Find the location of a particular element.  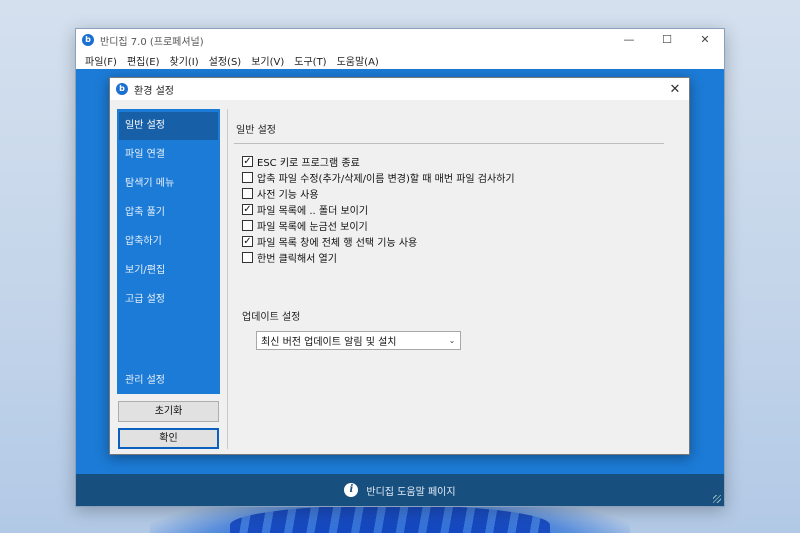

main-titlebar: b 반디집 7.0 (프로페셔널) — ☐ ✕ is located at coordinates (400, 40).